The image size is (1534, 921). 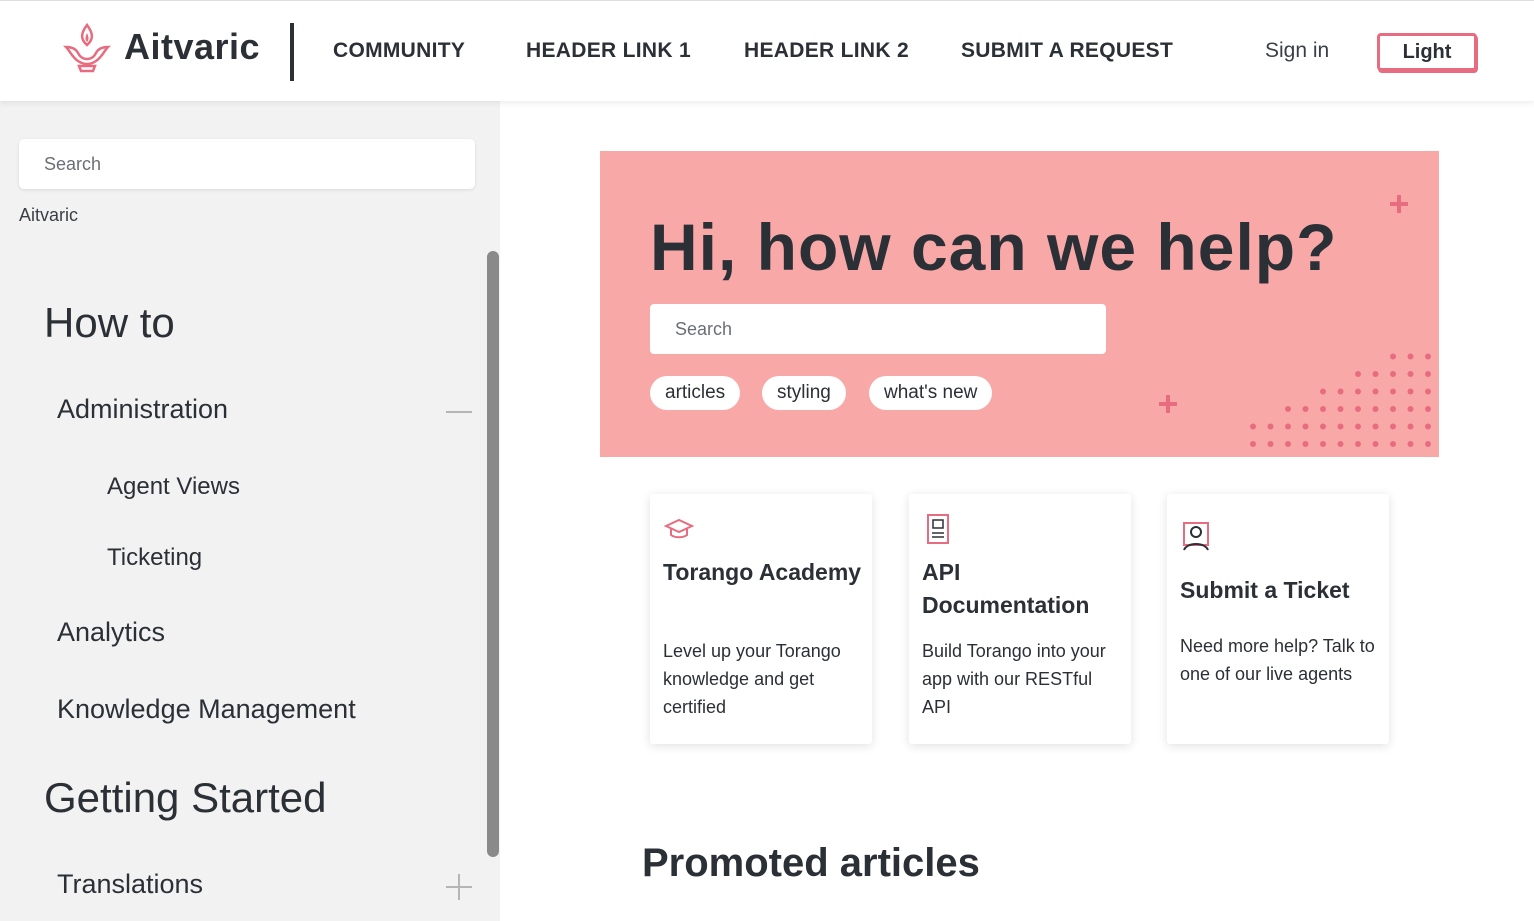 What do you see at coordinates (1427, 52) in the screenshot?
I see `theme-toggle-button: Light` at bounding box center [1427, 52].